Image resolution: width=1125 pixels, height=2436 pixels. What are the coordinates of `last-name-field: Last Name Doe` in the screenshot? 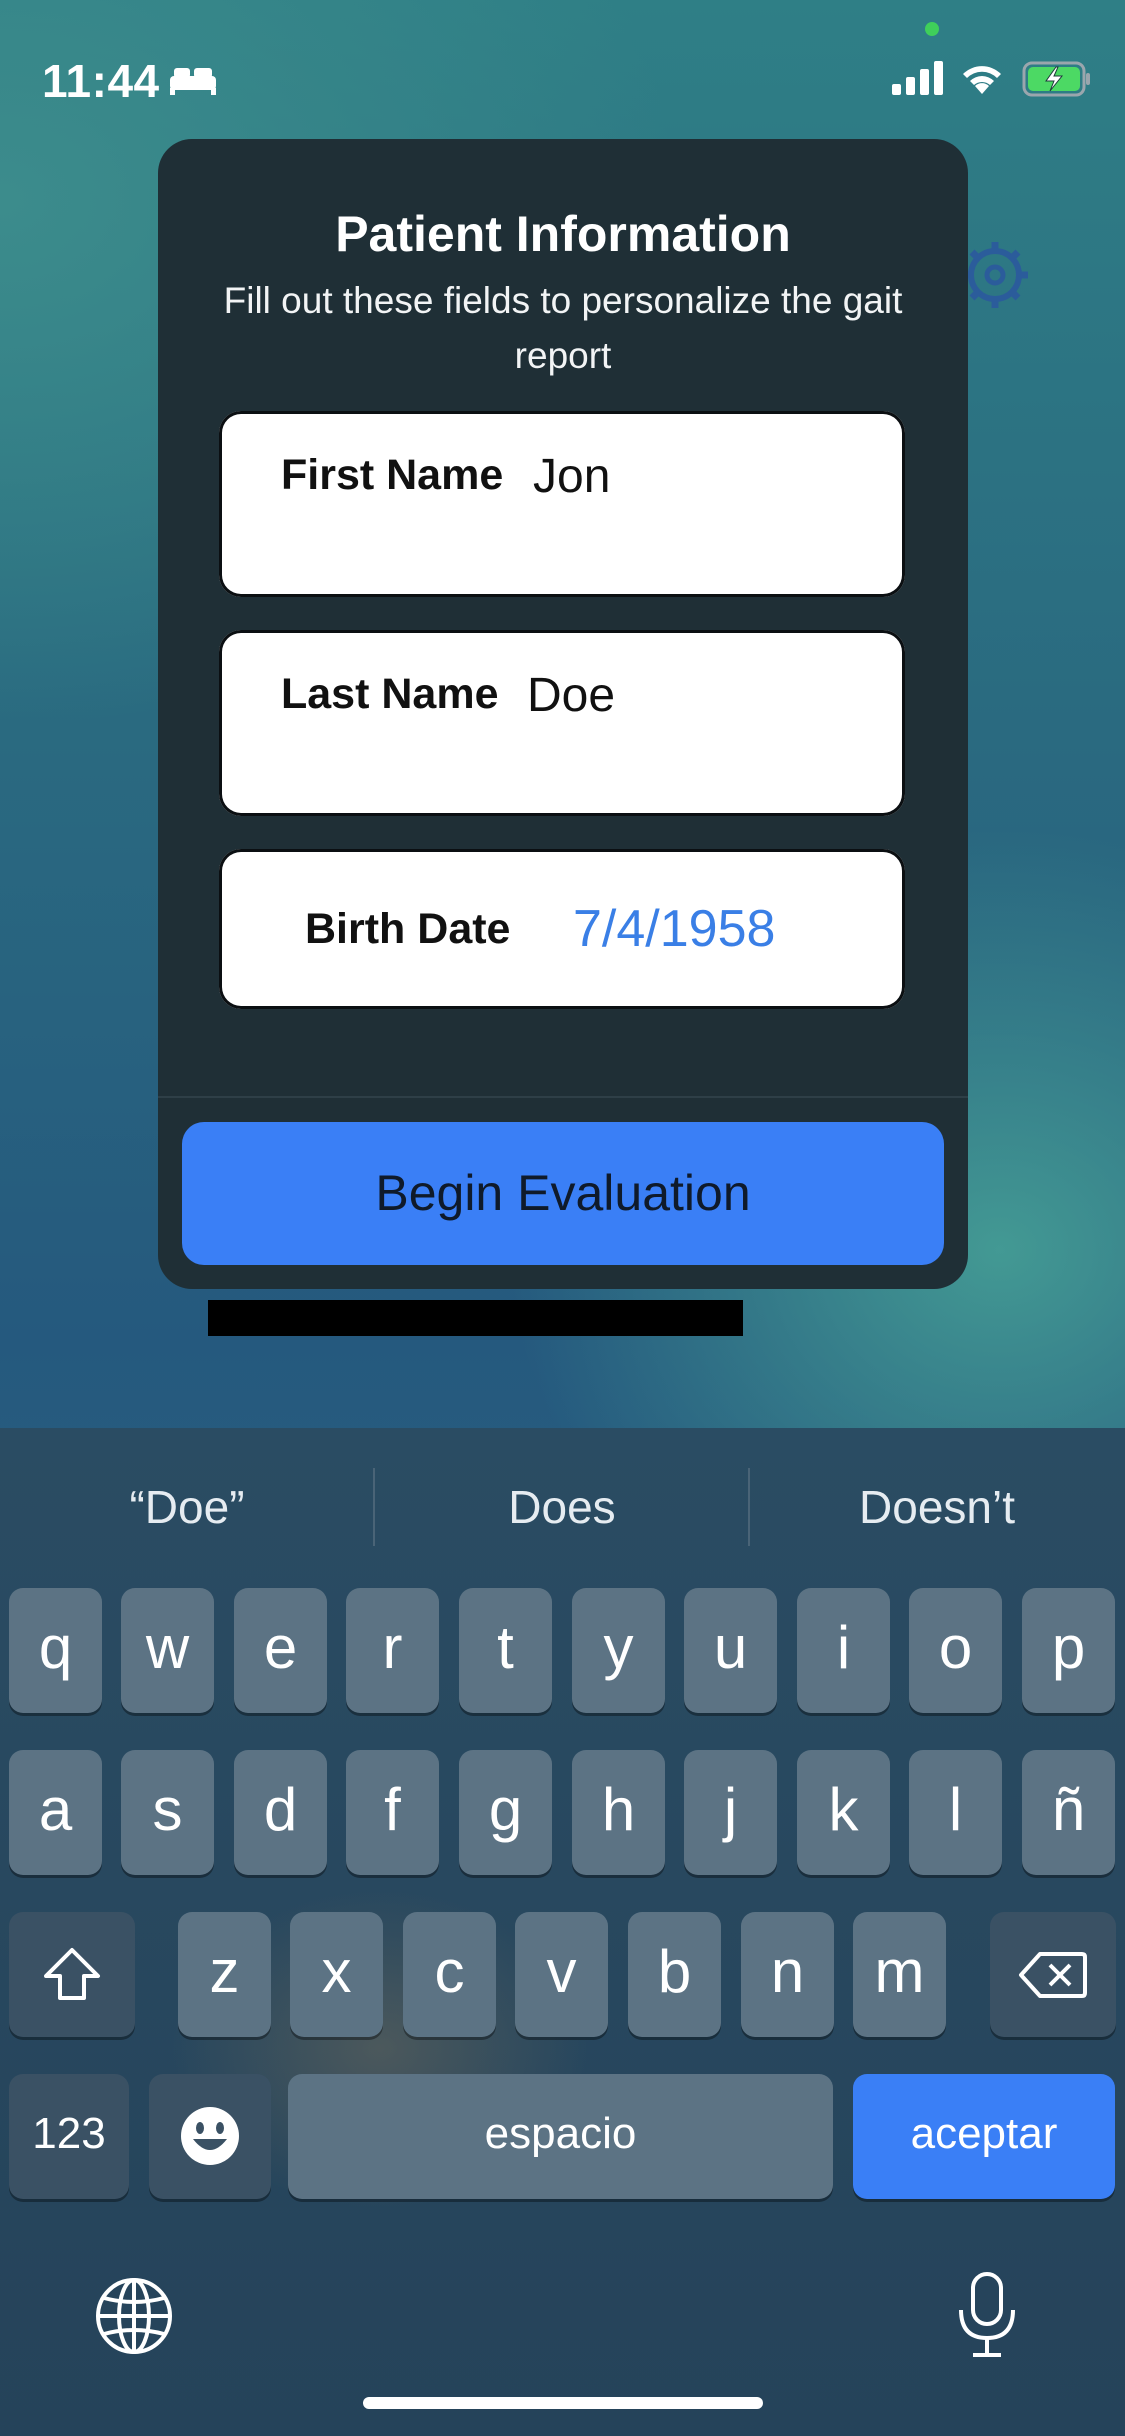 It's located at (562, 723).